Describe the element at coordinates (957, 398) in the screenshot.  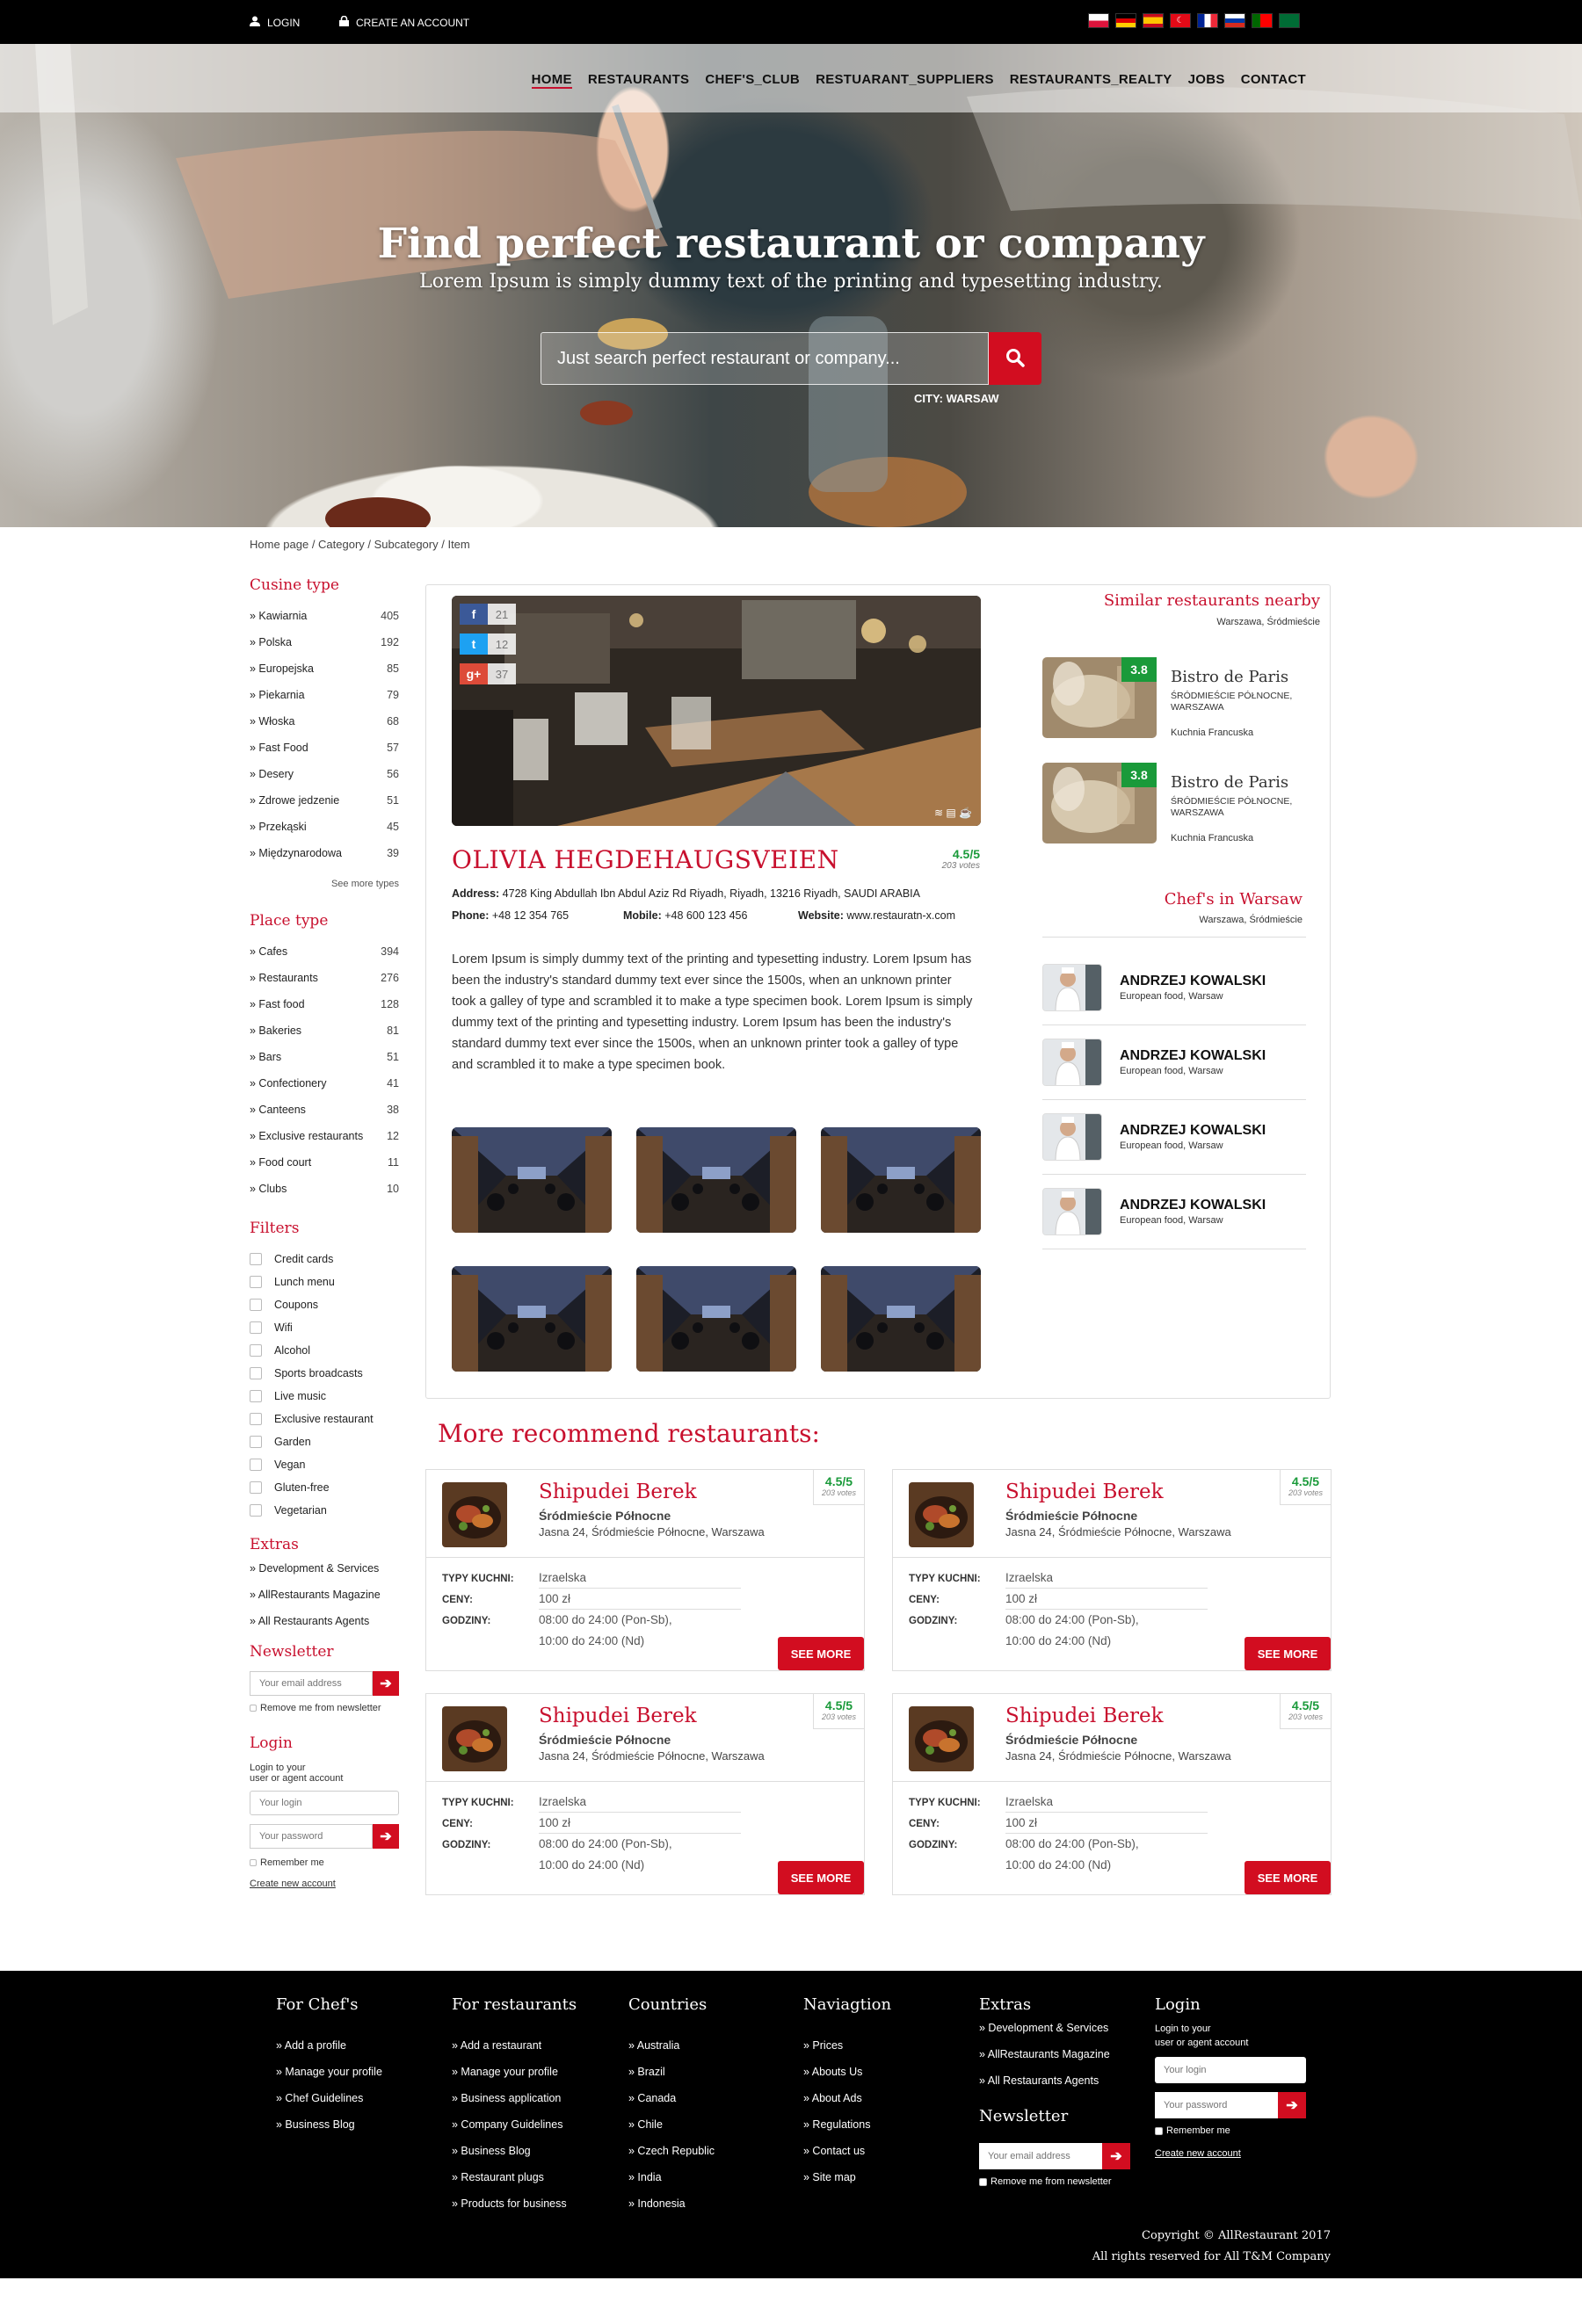
I see `city-selector: CITY: WARSAW` at that location.